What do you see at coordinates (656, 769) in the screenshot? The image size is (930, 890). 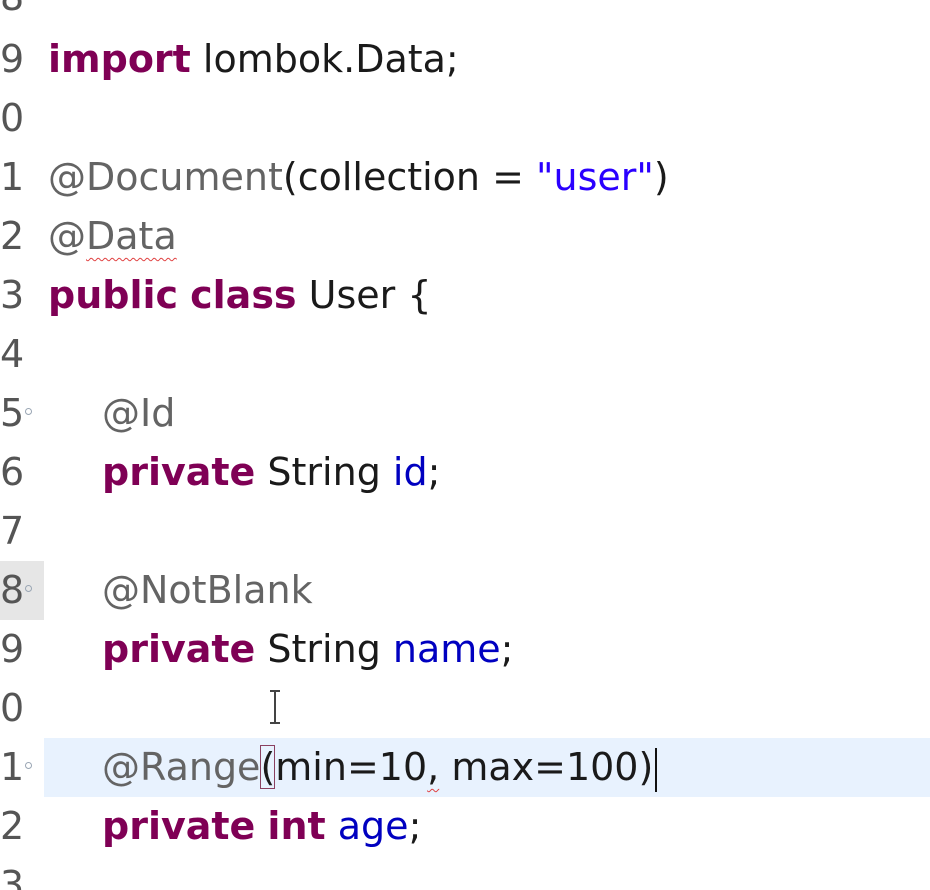 I see `text-caret` at bounding box center [656, 769].